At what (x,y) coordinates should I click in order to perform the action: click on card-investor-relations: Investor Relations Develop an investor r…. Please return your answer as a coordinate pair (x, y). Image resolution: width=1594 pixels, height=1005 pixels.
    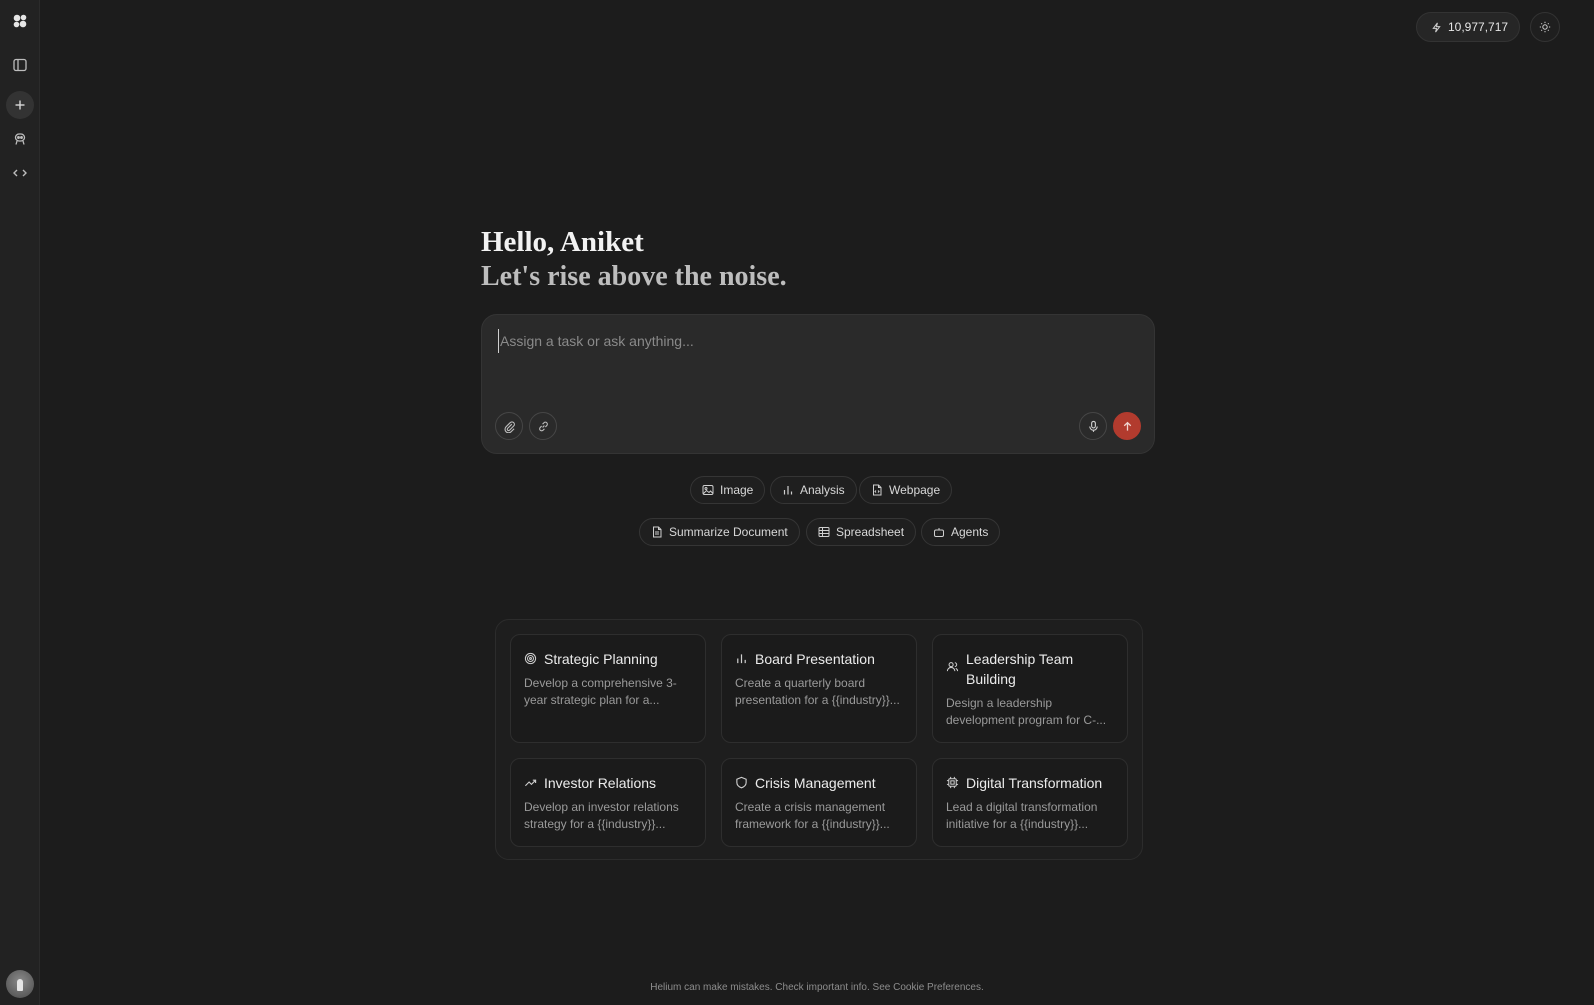
    Looking at the image, I should click on (608, 802).